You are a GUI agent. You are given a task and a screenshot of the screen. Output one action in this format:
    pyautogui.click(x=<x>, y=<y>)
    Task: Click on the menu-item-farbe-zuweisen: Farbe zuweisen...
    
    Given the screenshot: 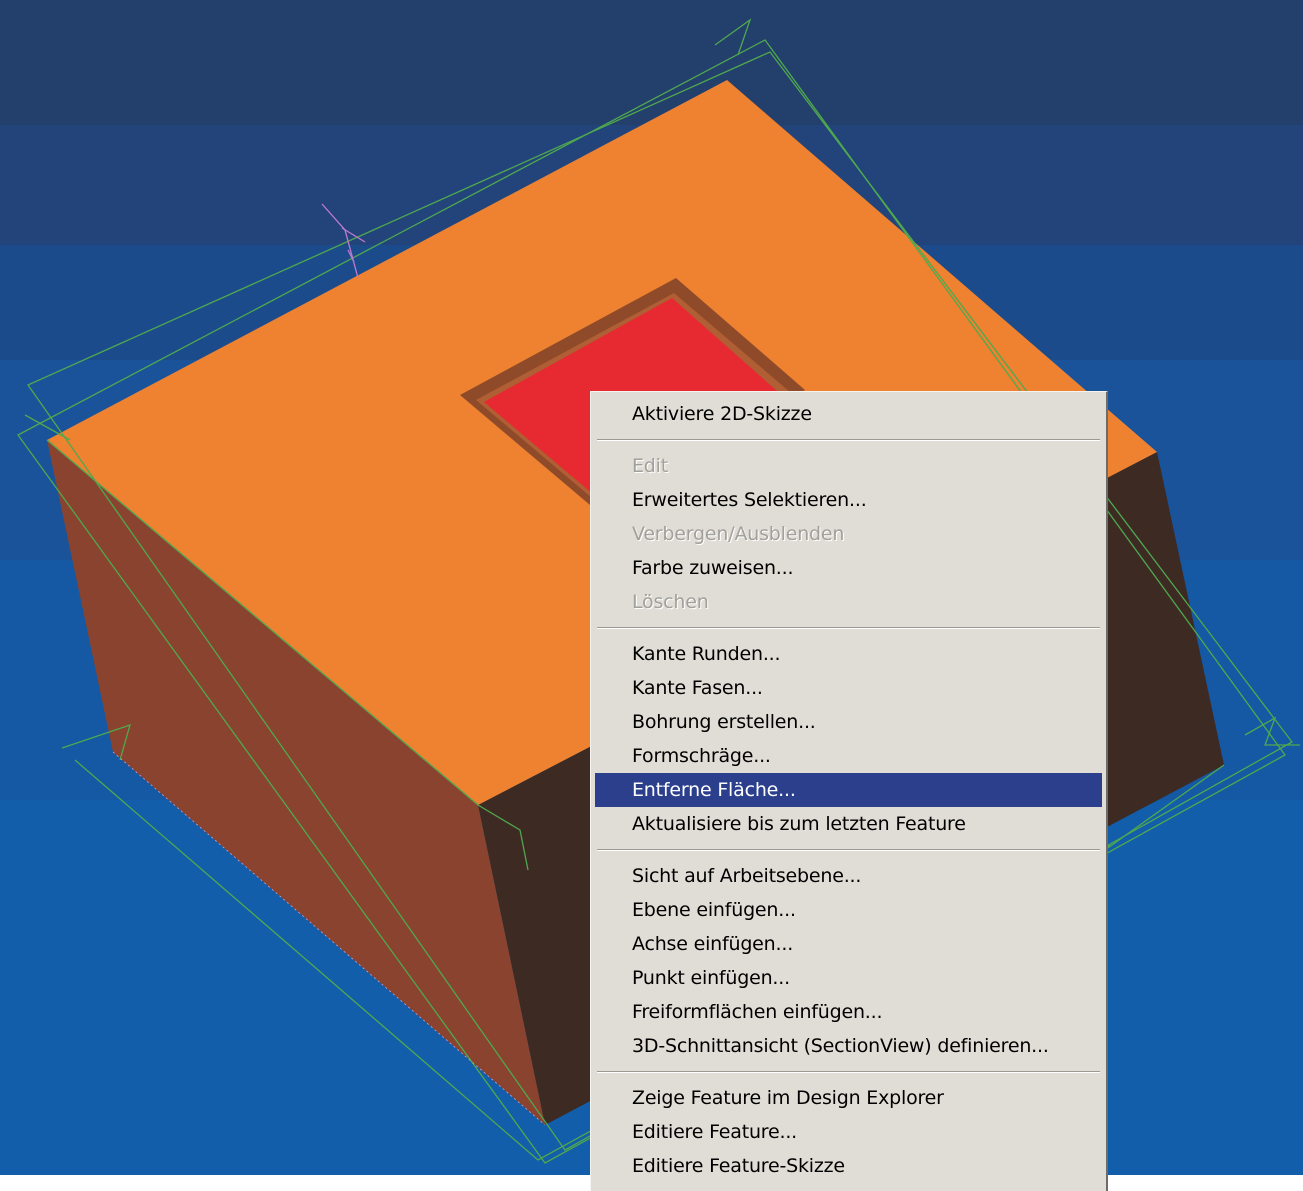 What is the action you would take?
    pyautogui.click(x=848, y=568)
    